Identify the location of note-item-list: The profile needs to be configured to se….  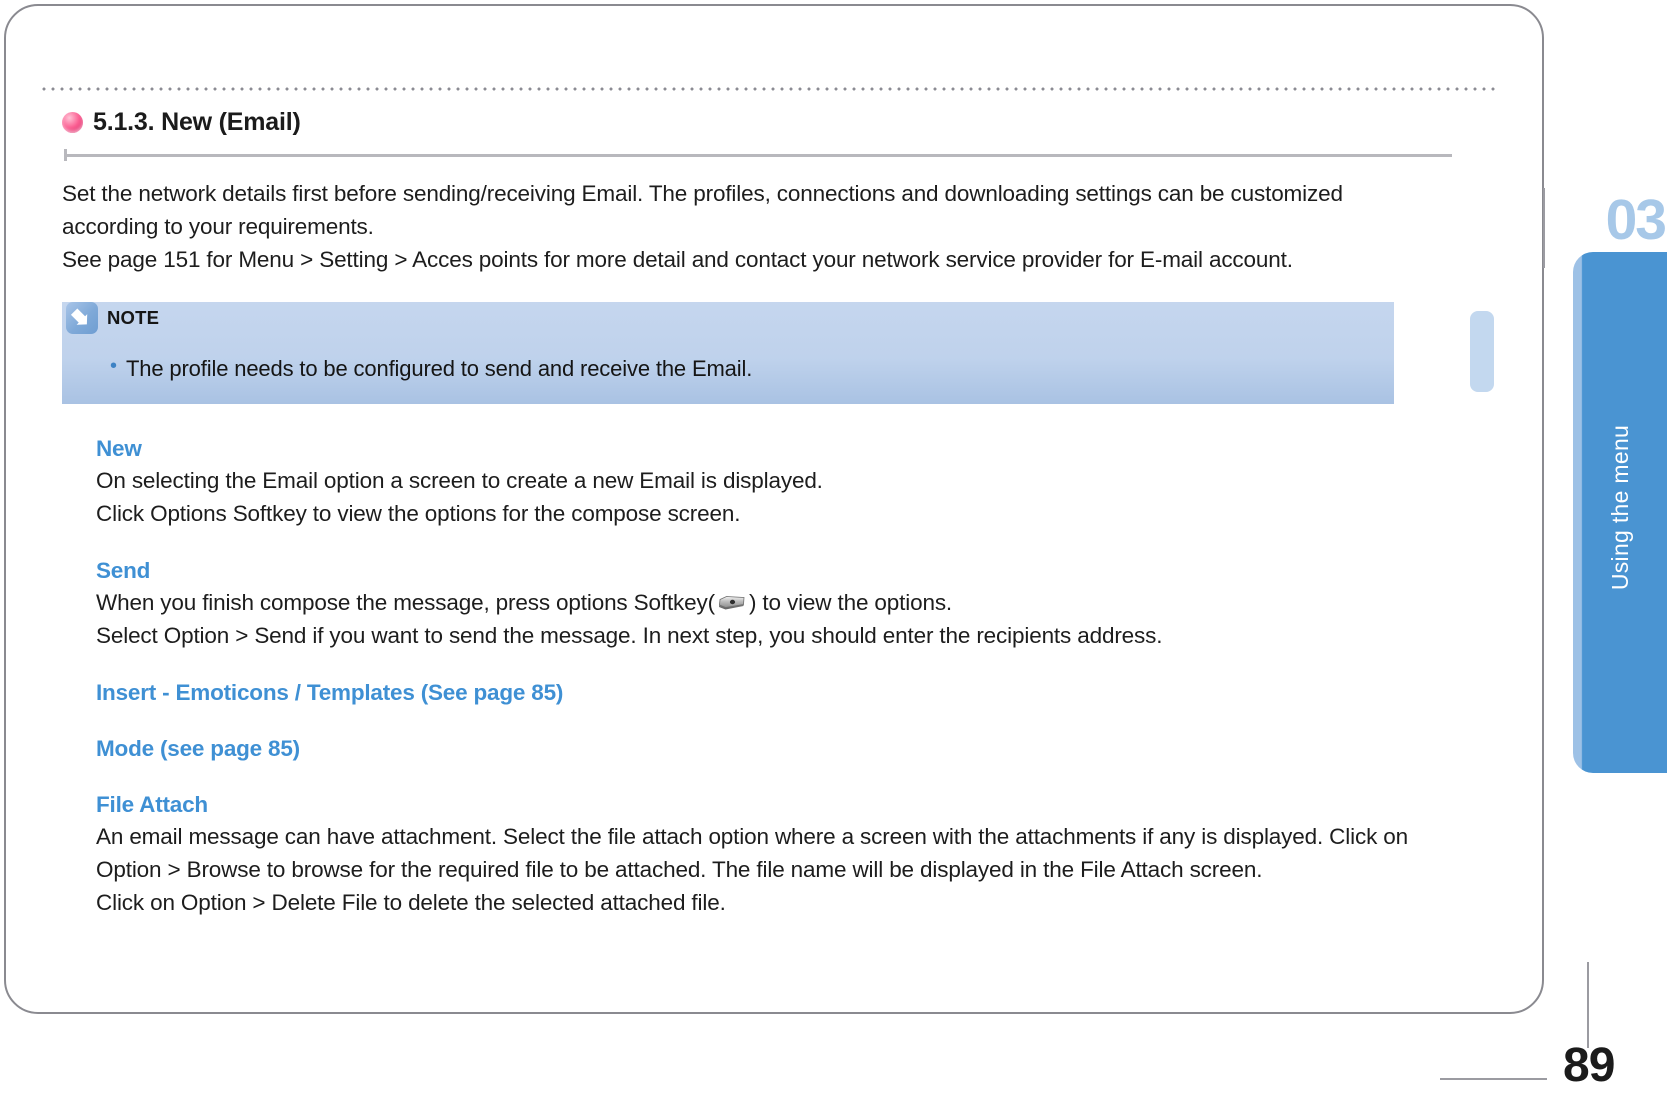
(431, 367).